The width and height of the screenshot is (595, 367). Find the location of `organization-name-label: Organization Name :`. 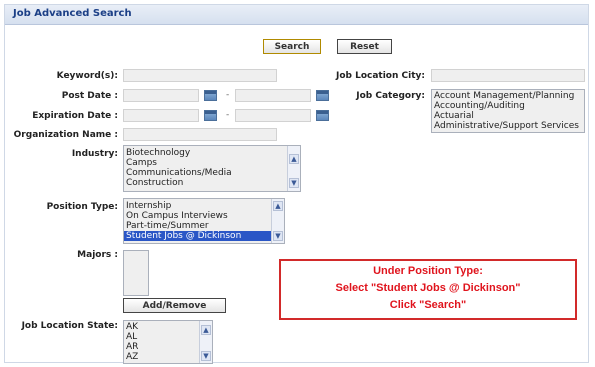

organization-name-label: Organization Name : is located at coordinates (65, 135).